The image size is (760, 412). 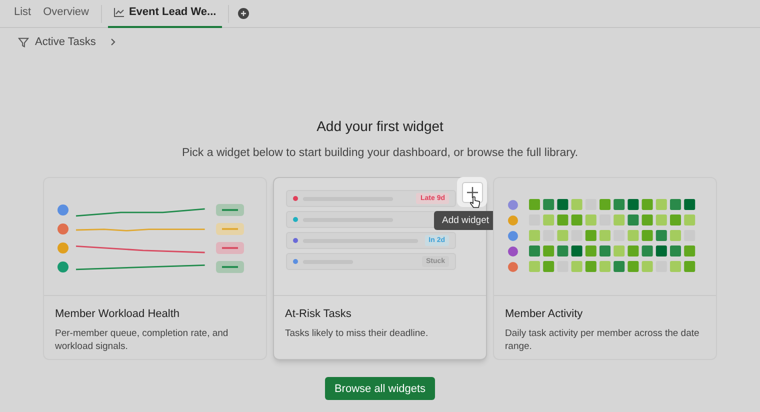 What do you see at coordinates (544, 314) in the screenshot?
I see `widget-title: Member Activity` at bounding box center [544, 314].